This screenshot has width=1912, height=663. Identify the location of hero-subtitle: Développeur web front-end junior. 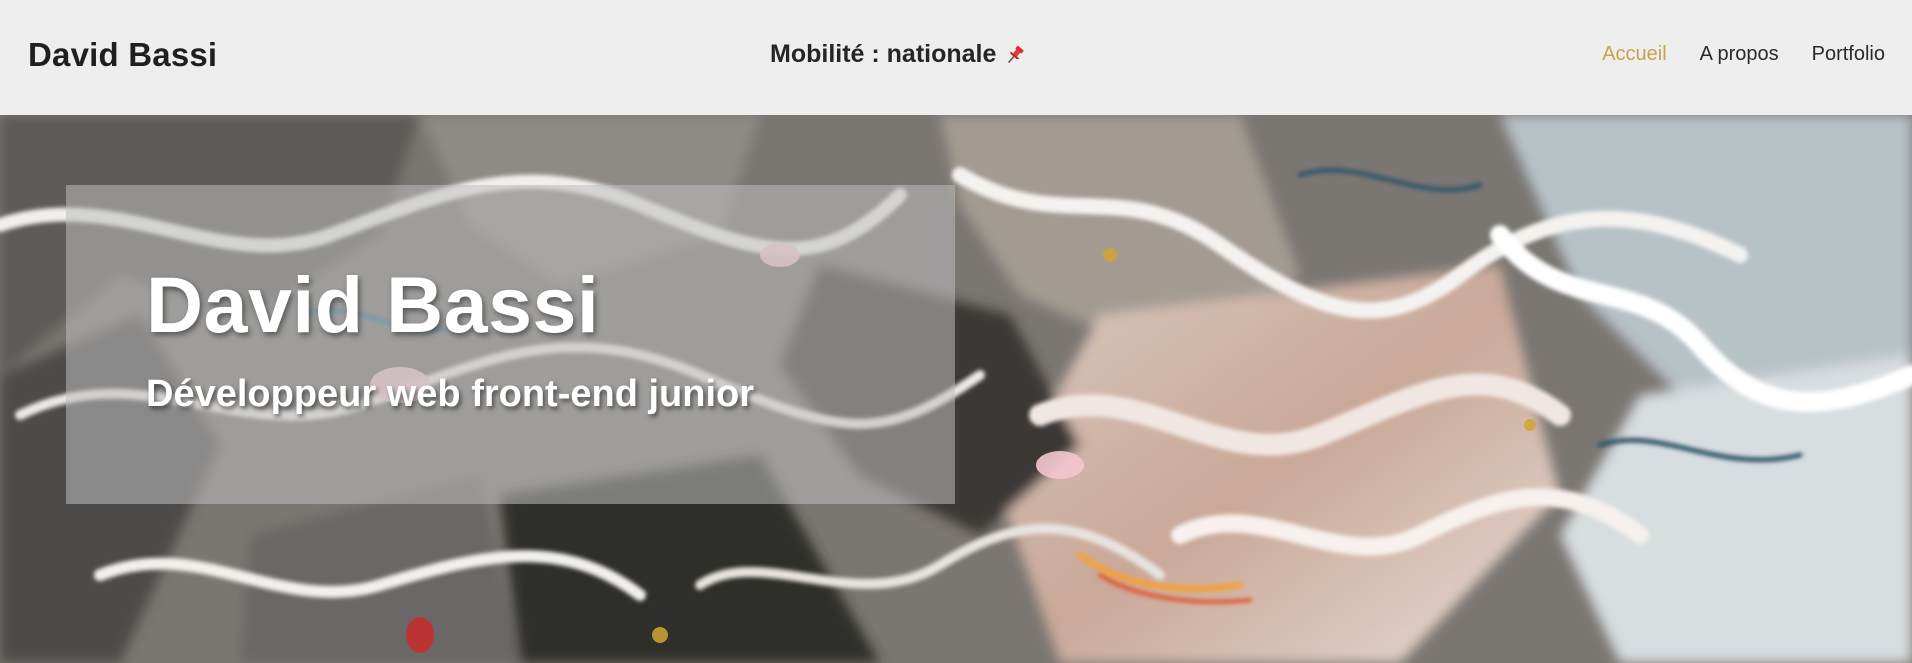
(450, 394).